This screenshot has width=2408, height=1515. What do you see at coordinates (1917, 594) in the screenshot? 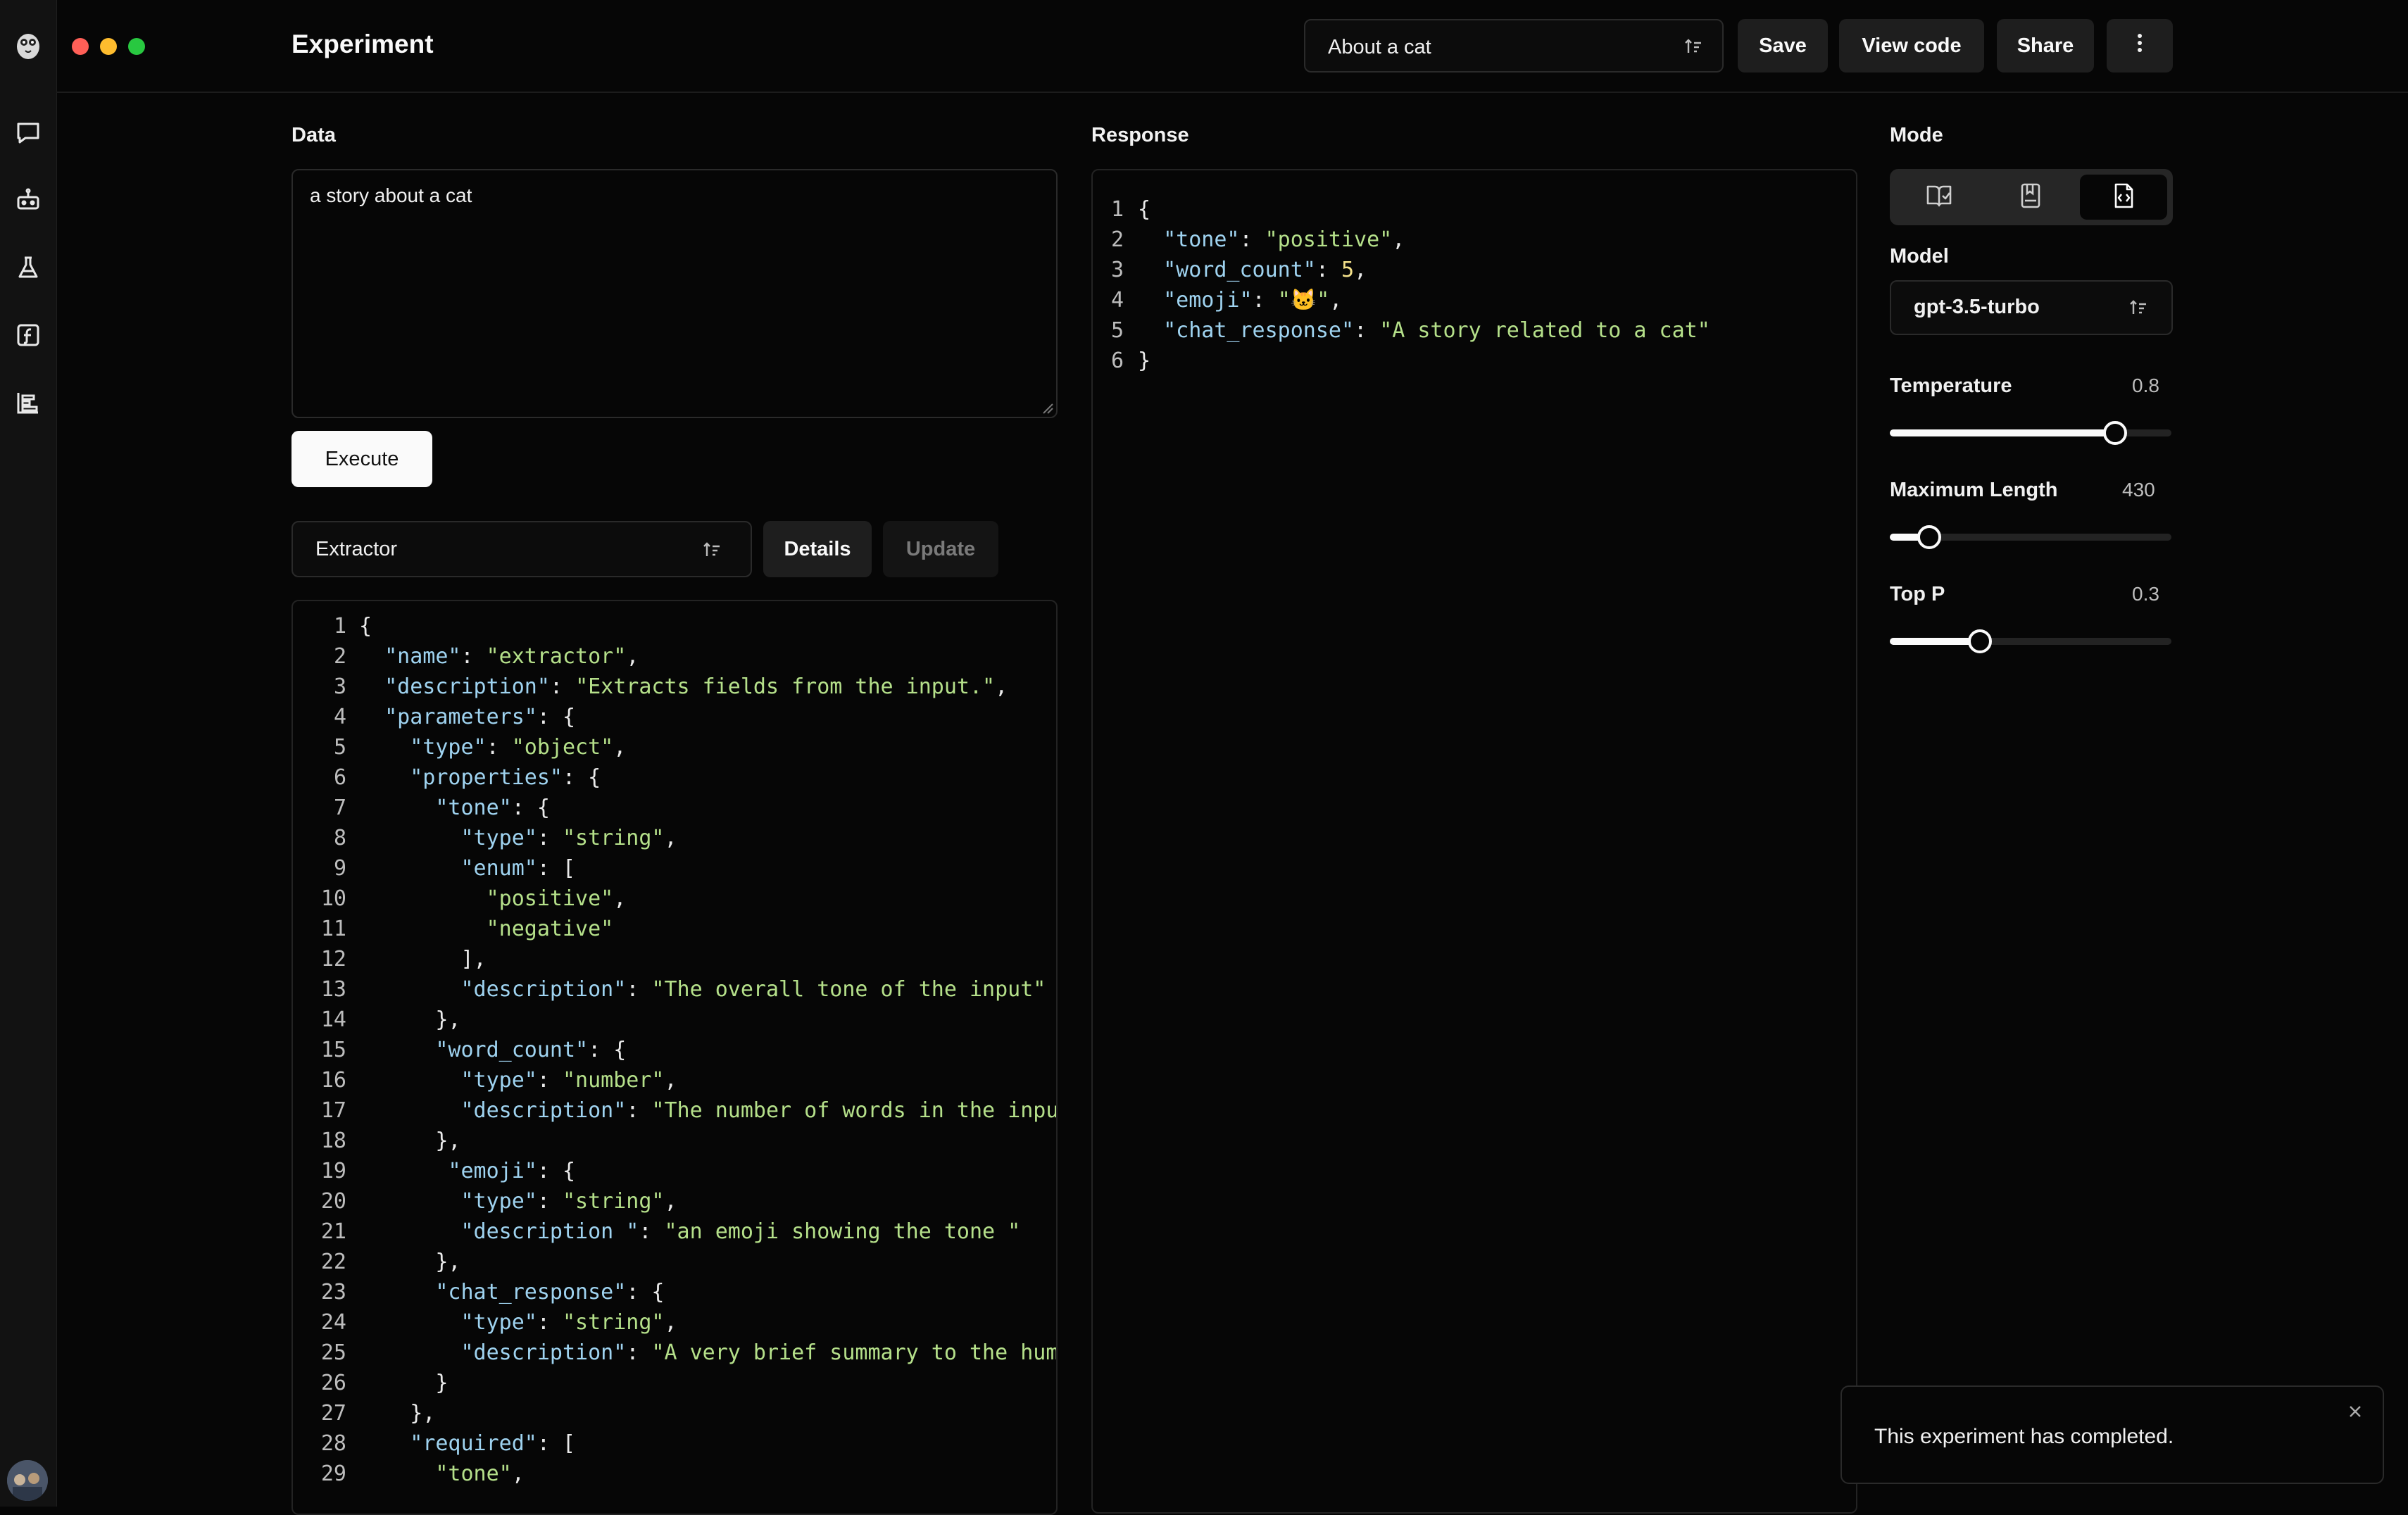
I see `top-p-label: Top P` at bounding box center [1917, 594].